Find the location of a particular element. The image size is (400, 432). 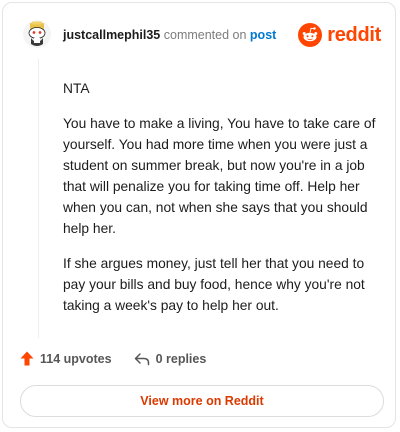

user-avatar is located at coordinates (37, 34).